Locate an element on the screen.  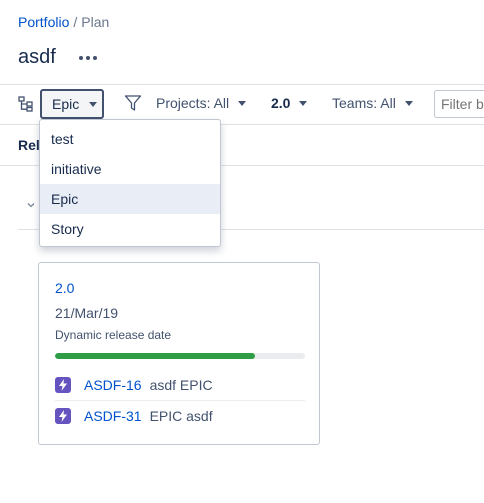
projects-filter-dropdown: Projects: All is located at coordinates (201, 103).